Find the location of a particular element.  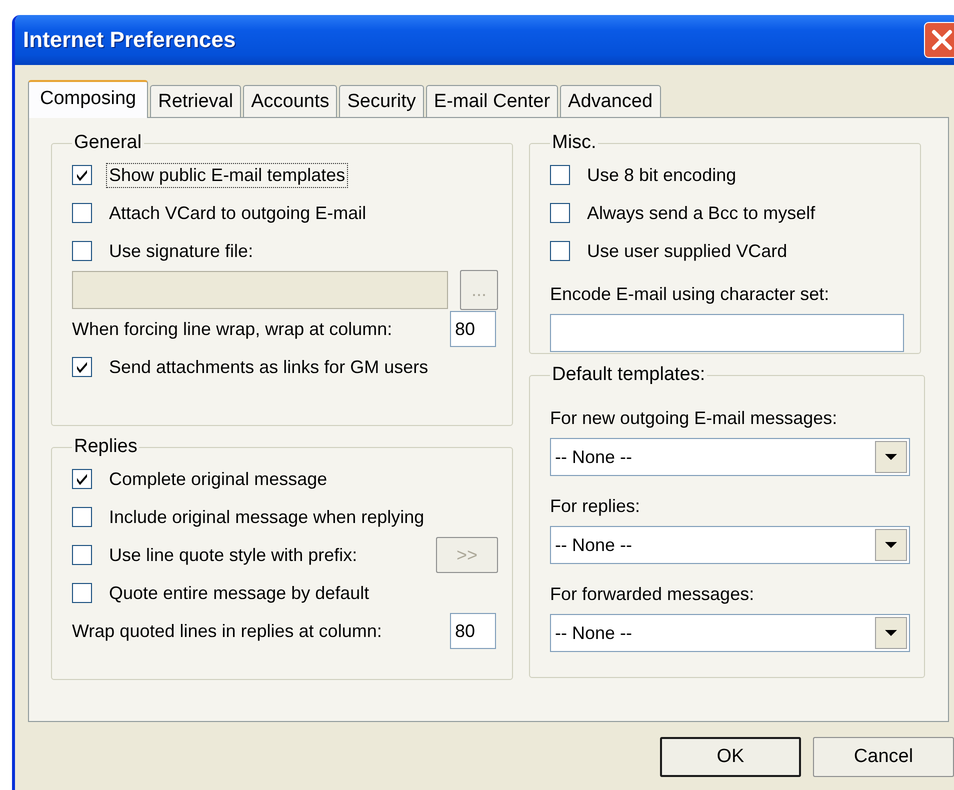

tab: Accounts is located at coordinates (290, 101).